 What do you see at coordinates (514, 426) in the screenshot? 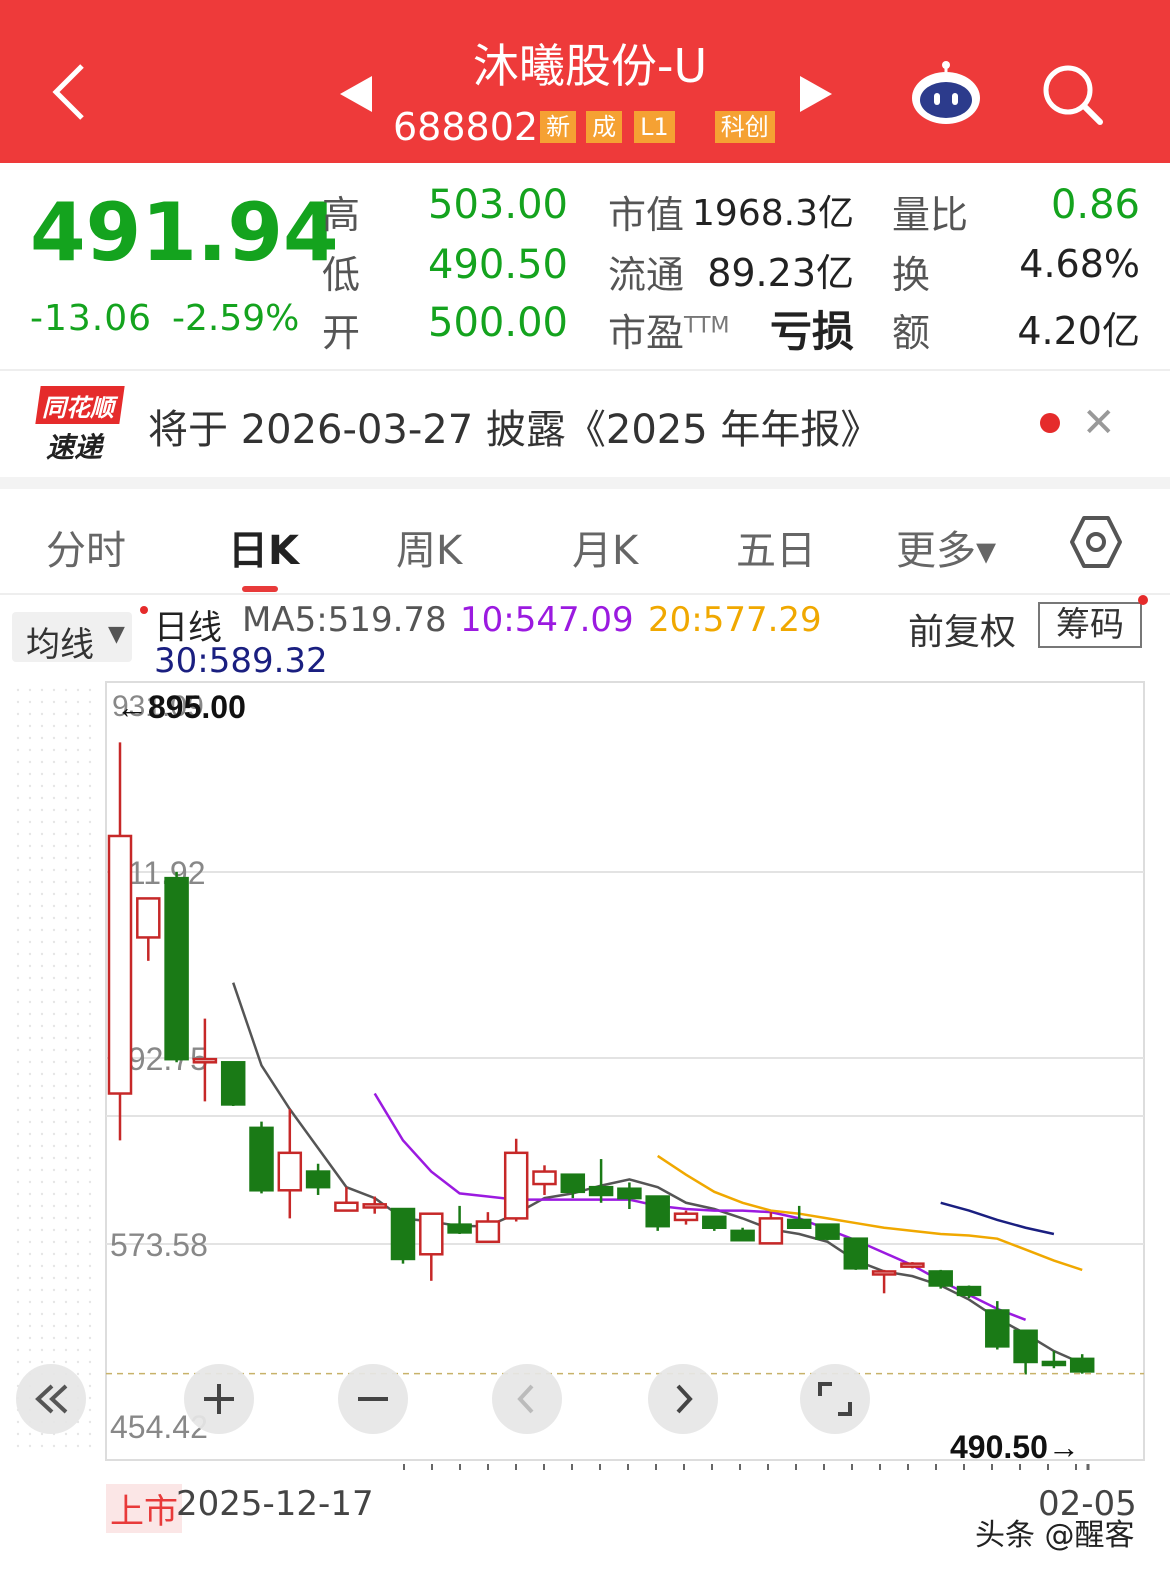
I see `announcement-text: 将于 2026-03-27 披露《2025 年年报》` at bounding box center [514, 426].